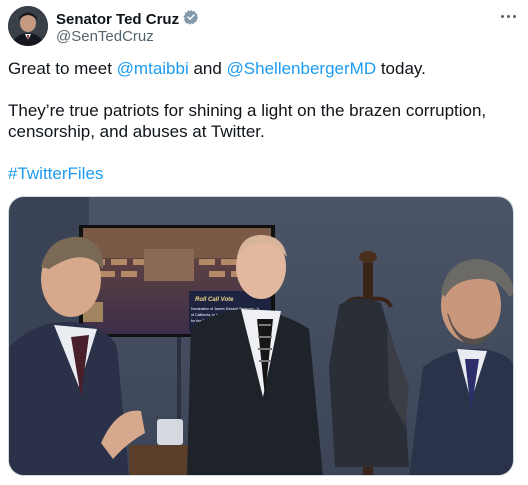 The height and width of the screenshot is (485, 528). I want to click on avatar, so click(28, 26).